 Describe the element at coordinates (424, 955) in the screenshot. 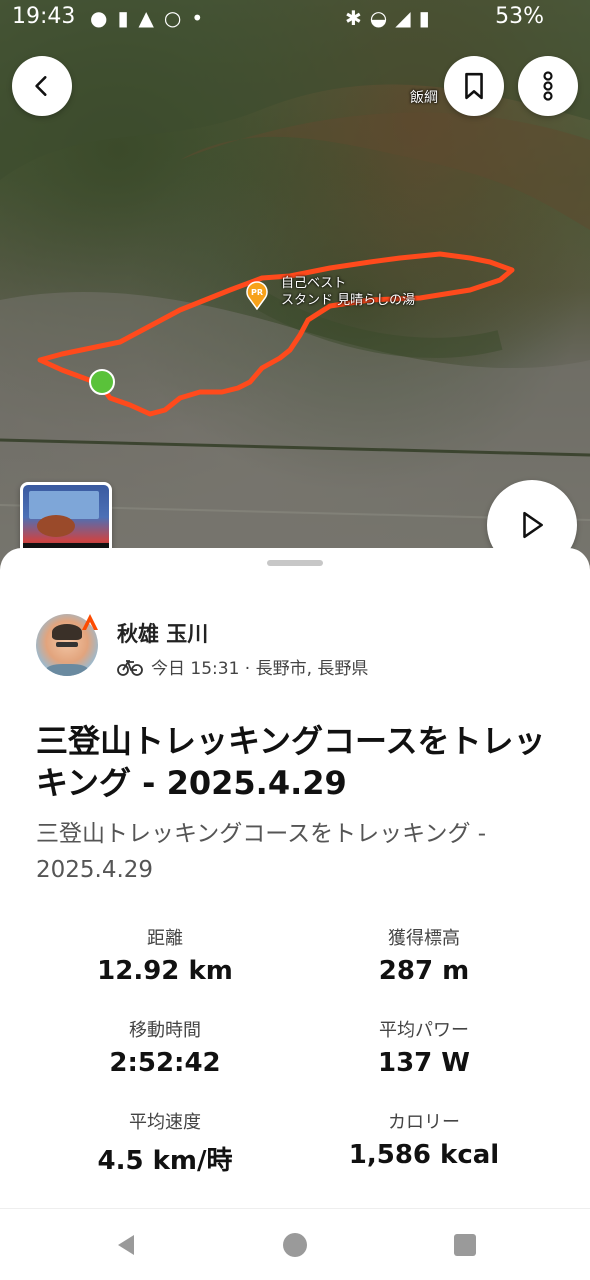

I see `stat-elevation-gain: 獲得標高 287 m` at that location.